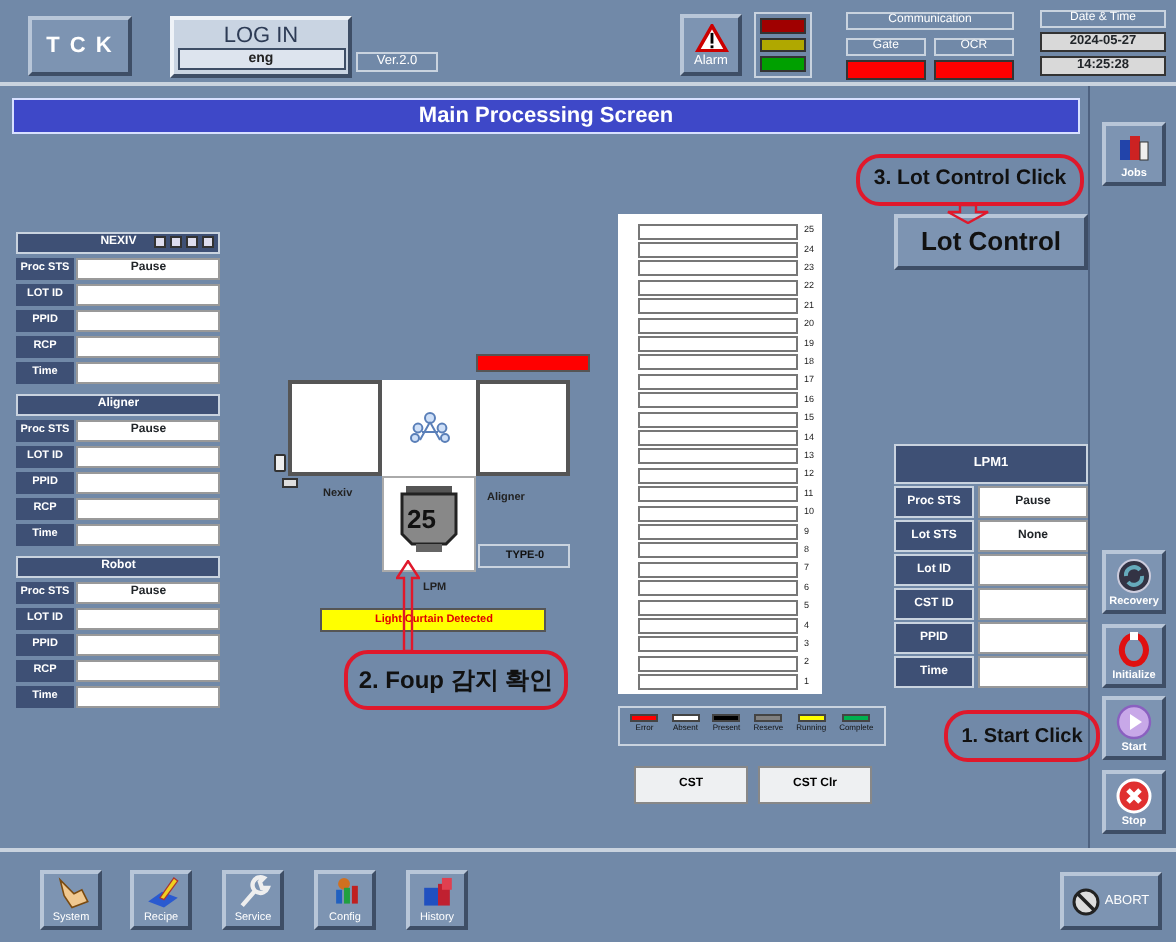 This screenshot has height=942, width=1176. What do you see at coordinates (711, 38) in the screenshot?
I see `warning-icon` at bounding box center [711, 38].